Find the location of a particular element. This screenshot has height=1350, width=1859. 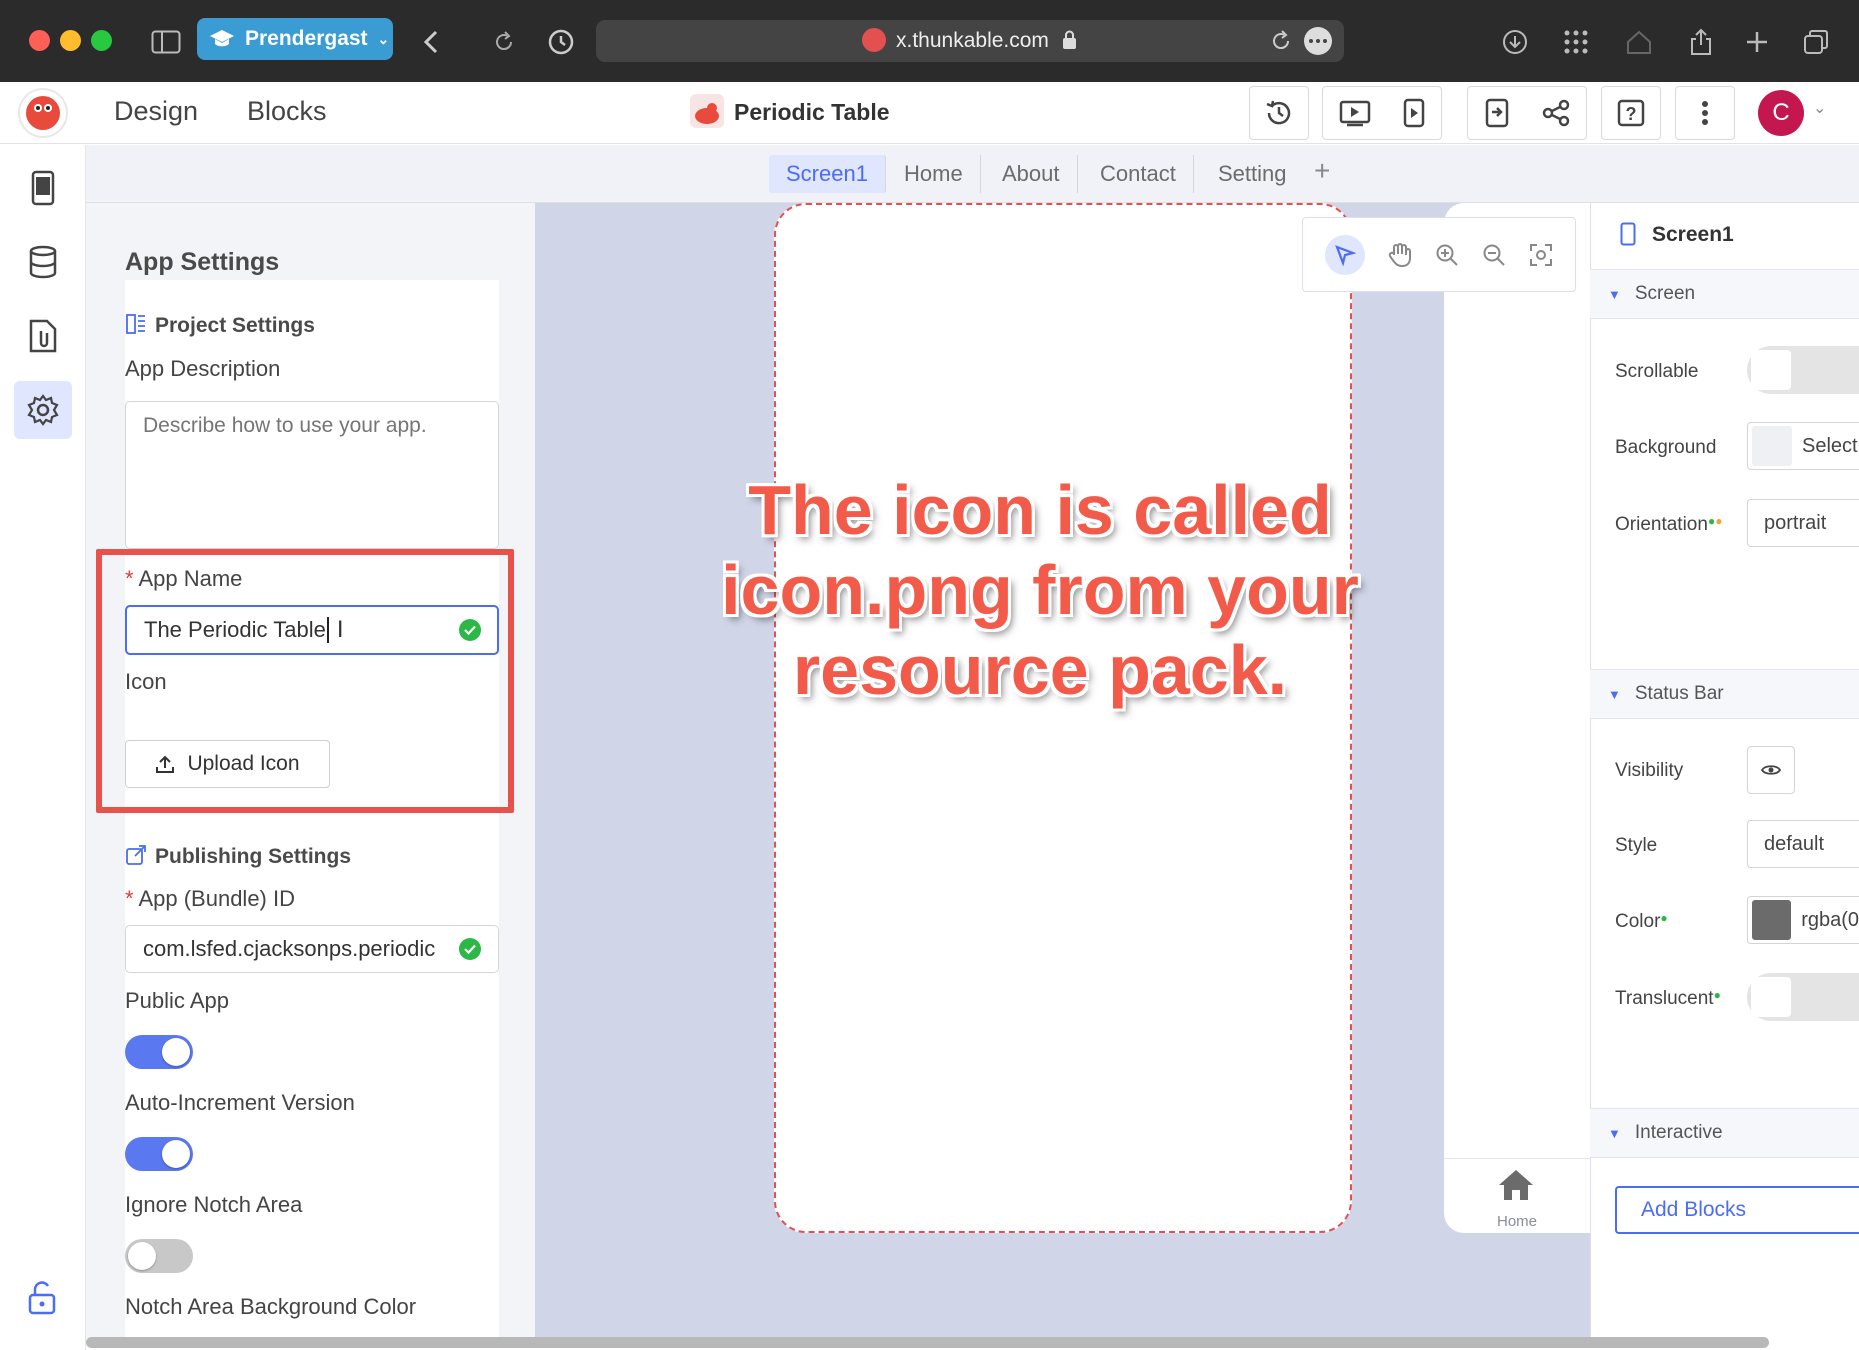

new-tab-icon is located at coordinates (1757, 42).